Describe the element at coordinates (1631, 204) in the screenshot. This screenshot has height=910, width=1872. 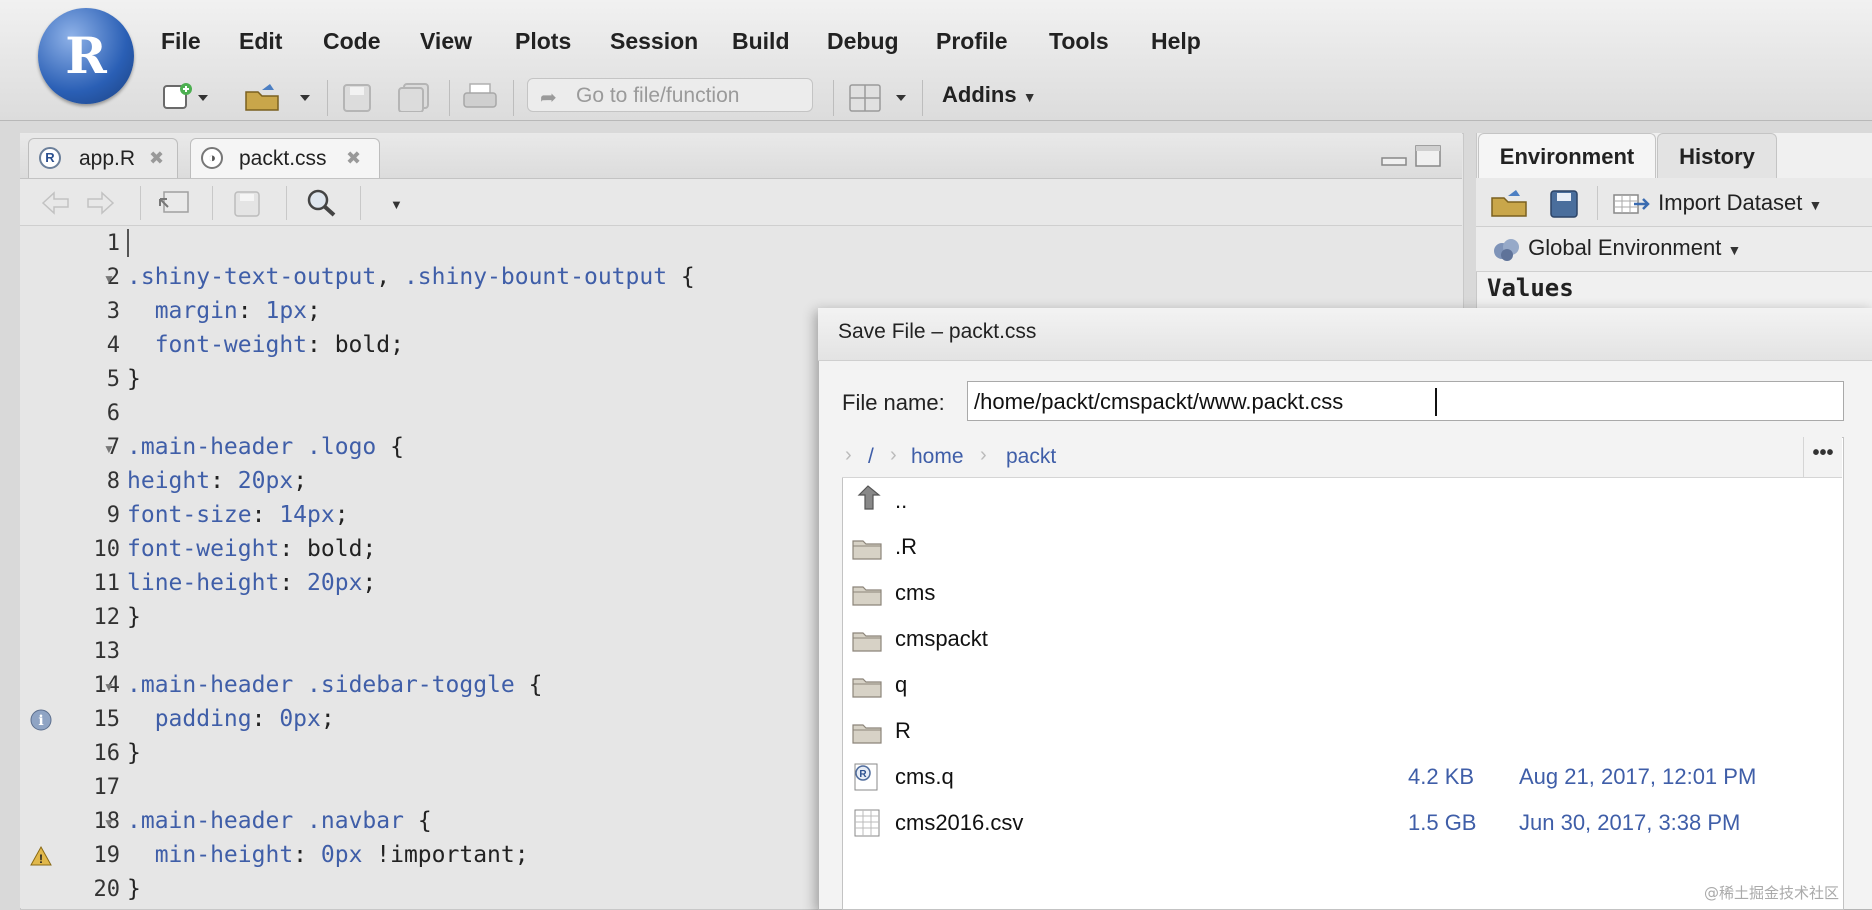
I see `import-table-icon` at that location.